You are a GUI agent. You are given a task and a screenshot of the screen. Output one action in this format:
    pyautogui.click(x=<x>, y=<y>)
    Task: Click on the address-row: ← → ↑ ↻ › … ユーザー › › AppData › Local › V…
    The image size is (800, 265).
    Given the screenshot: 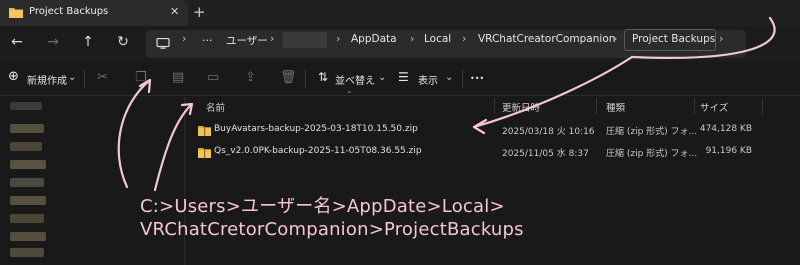 What is the action you would take?
    pyautogui.click(x=400, y=44)
    